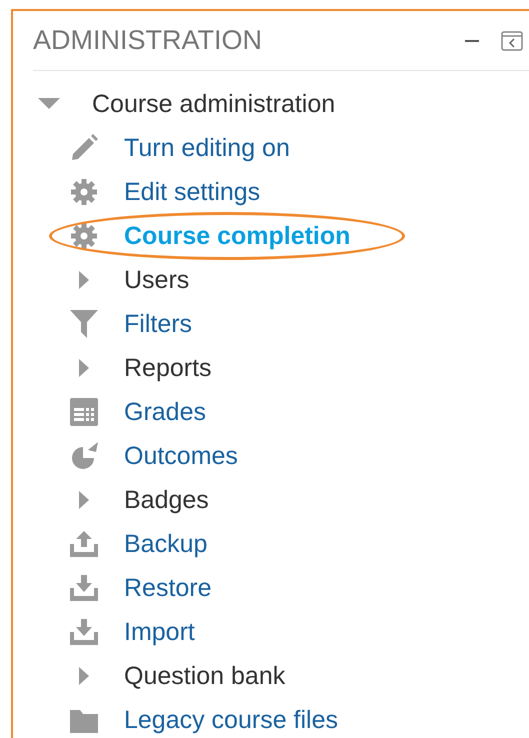 This screenshot has height=738, width=529. Describe the element at coordinates (472, 41) in the screenshot. I see `minimize-icon` at that location.